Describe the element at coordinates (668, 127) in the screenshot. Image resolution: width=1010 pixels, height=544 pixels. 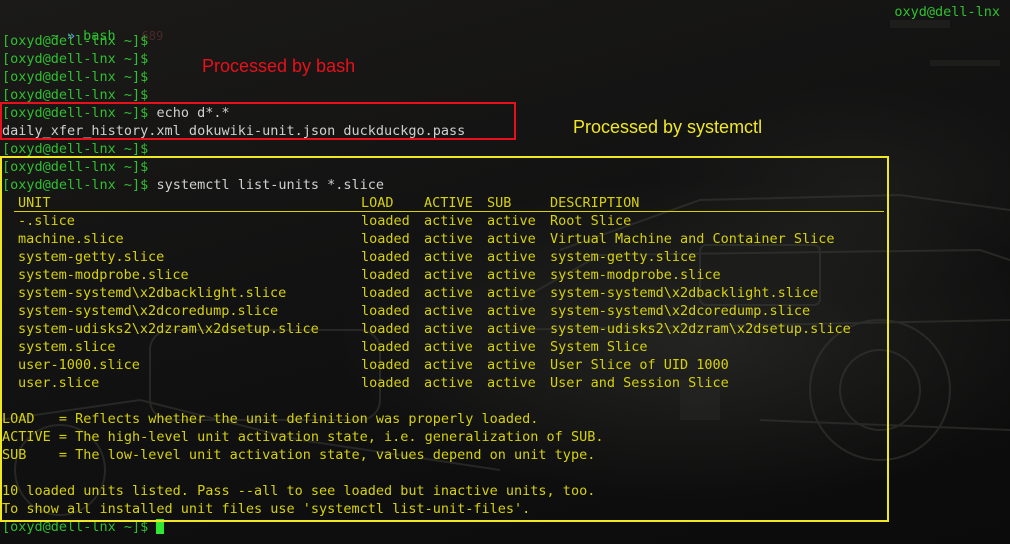
I see `annotation-systemctl-label: Processed by systemctl` at that location.